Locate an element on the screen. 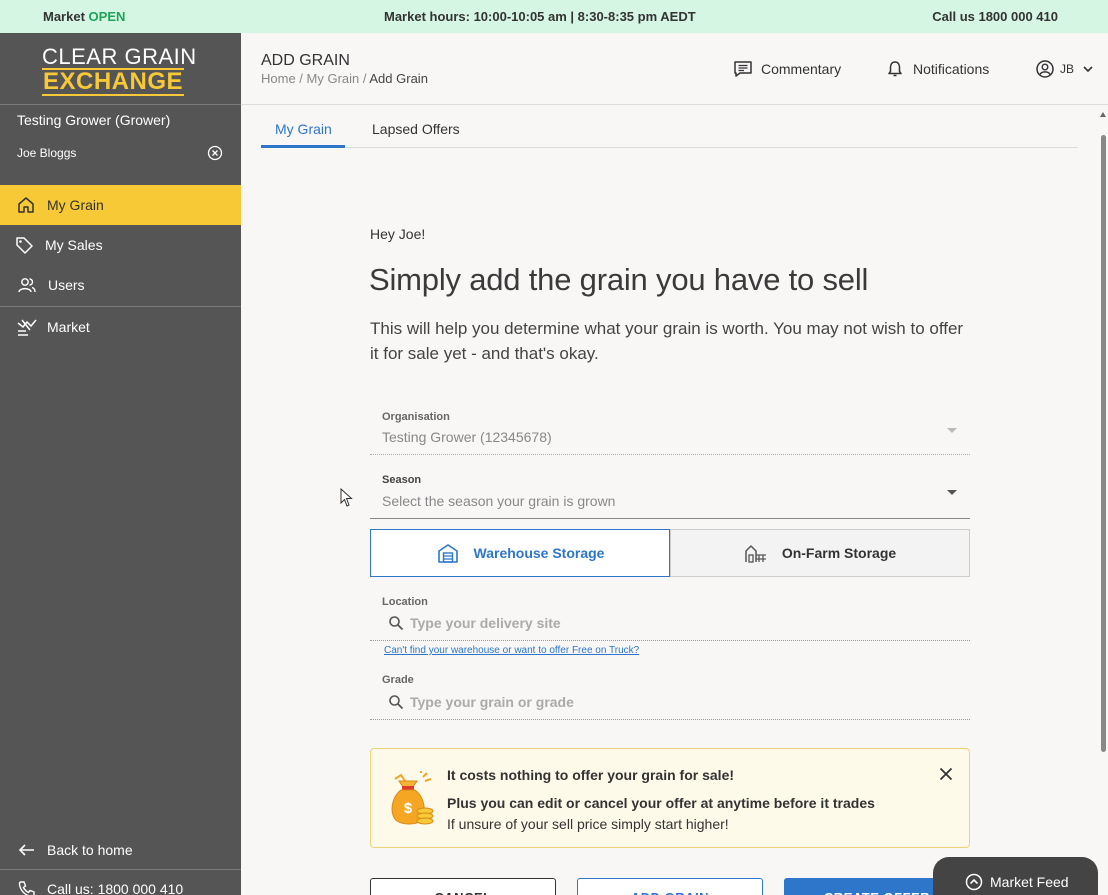 This screenshot has height=895, width=1108. call-us-link: Call us: 1800 000 410 is located at coordinates (100, 887).